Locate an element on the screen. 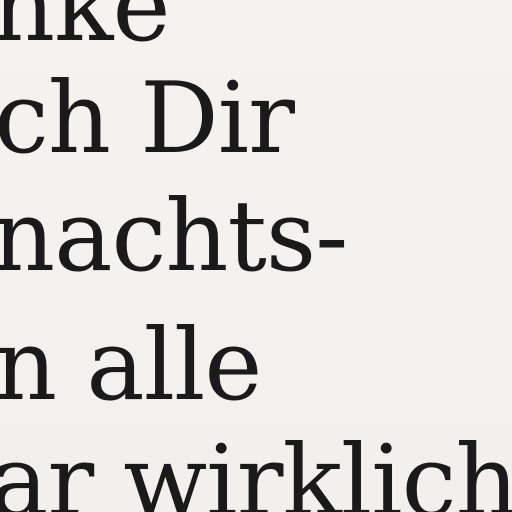  text-line-2: ch Dir is located at coordinates (147, 119).